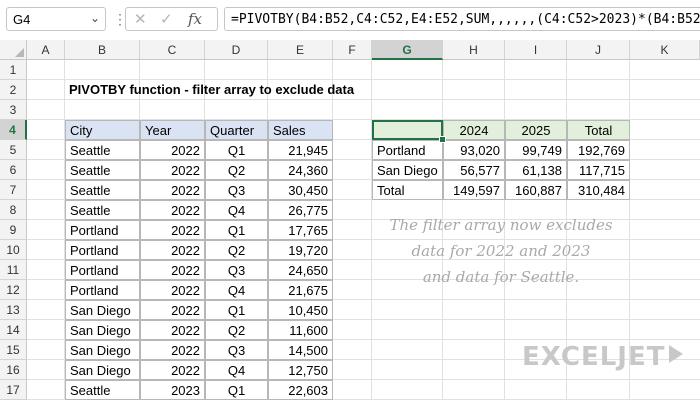 Image resolution: width=700 pixels, height=400 pixels. Describe the element at coordinates (13, 90) in the screenshot. I see `row-header-2: 2` at that location.